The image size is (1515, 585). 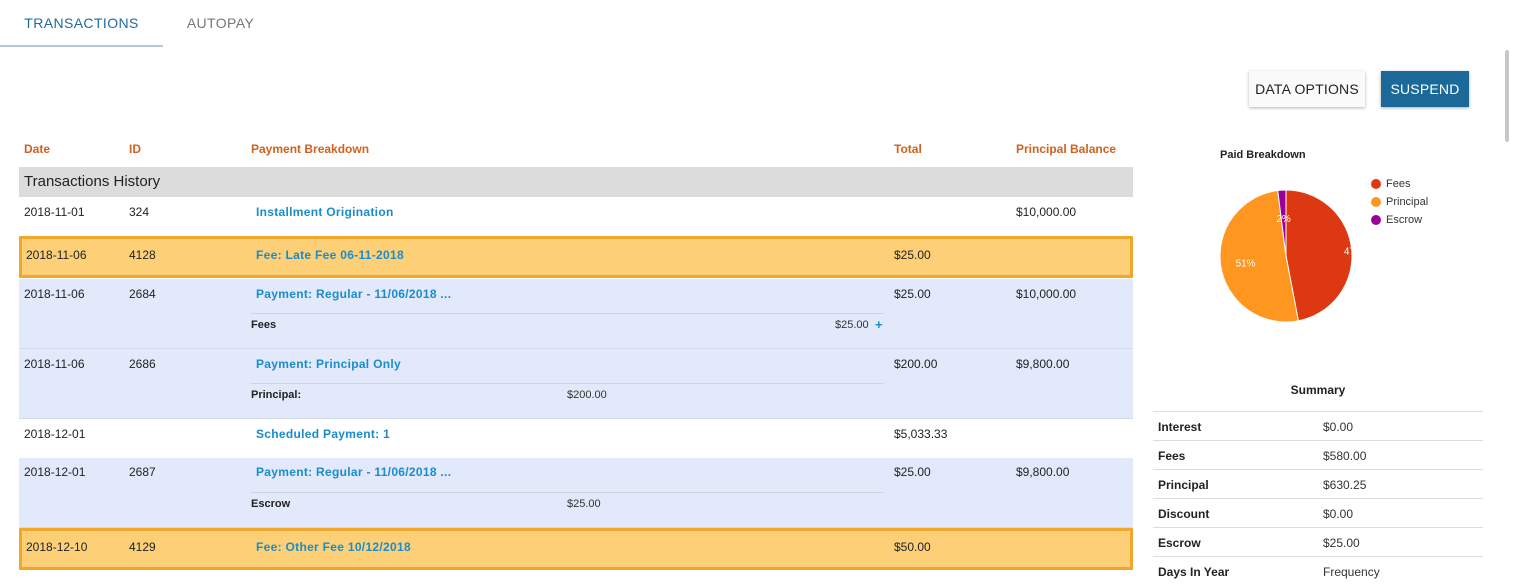 I want to click on cell-id: 324, so click(x=139, y=212).